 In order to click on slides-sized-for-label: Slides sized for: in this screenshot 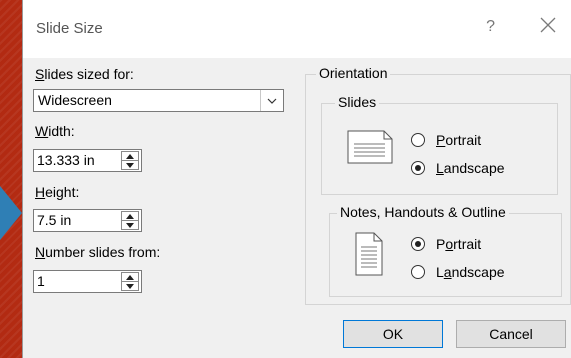, I will do `click(84, 74)`.